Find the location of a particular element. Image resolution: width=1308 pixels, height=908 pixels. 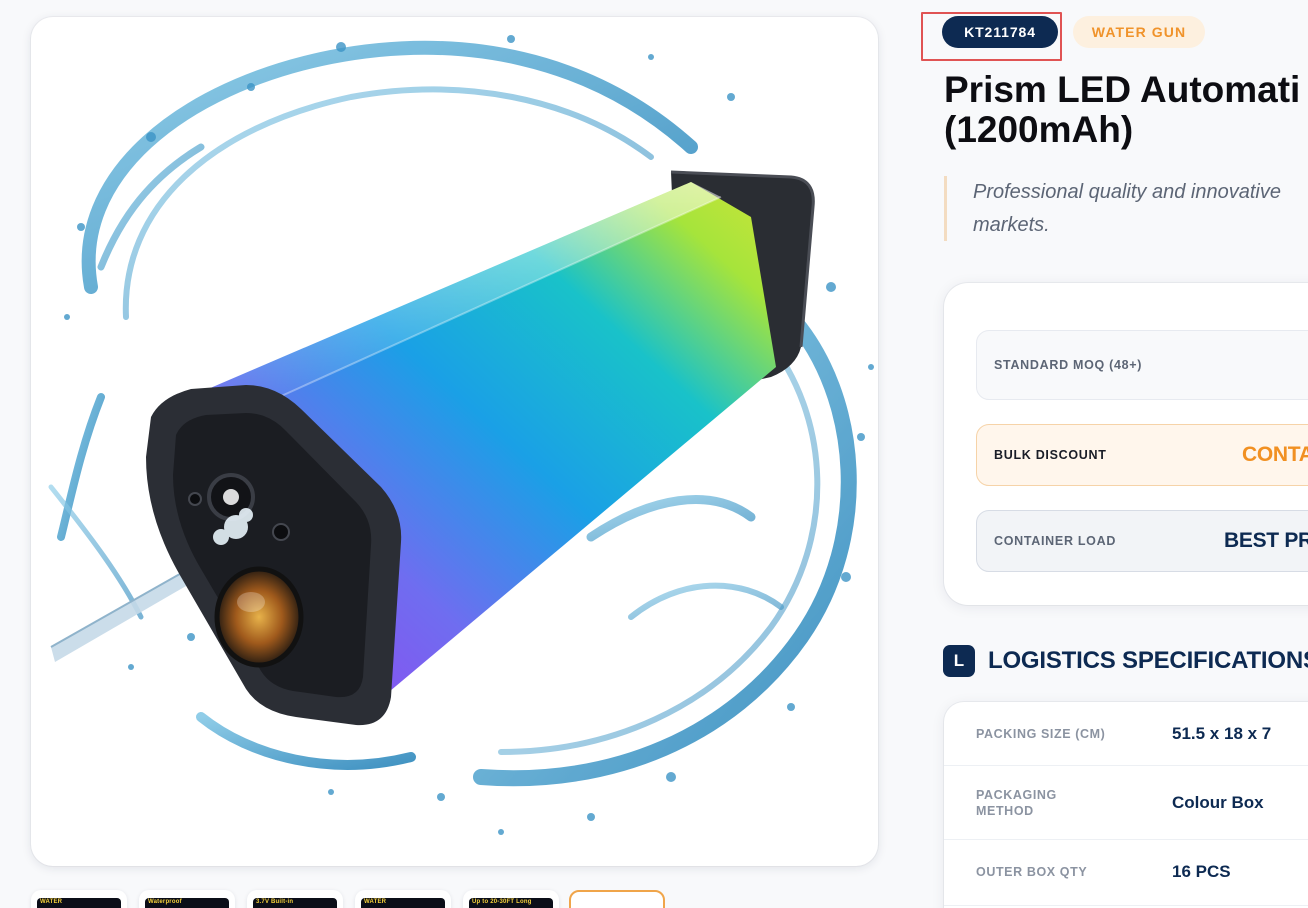

pricing-tier-label: STANDARD MOQ (48+) is located at coordinates (1068, 365).